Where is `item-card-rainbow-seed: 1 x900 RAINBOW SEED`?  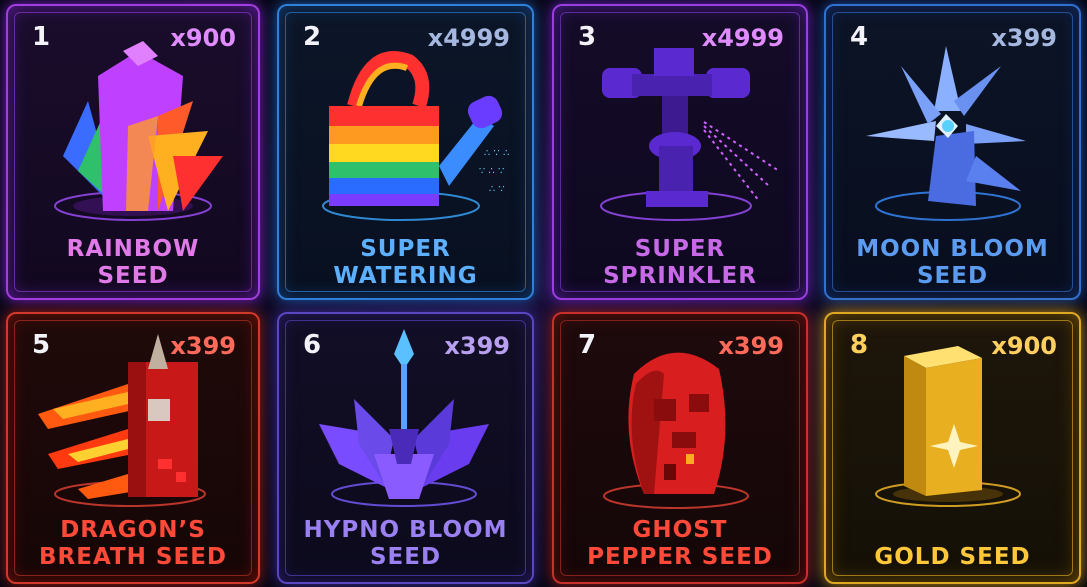
item-card-rainbow-seed: 1 x900 RAINBOW SEED is located at coordinates (133, 152).